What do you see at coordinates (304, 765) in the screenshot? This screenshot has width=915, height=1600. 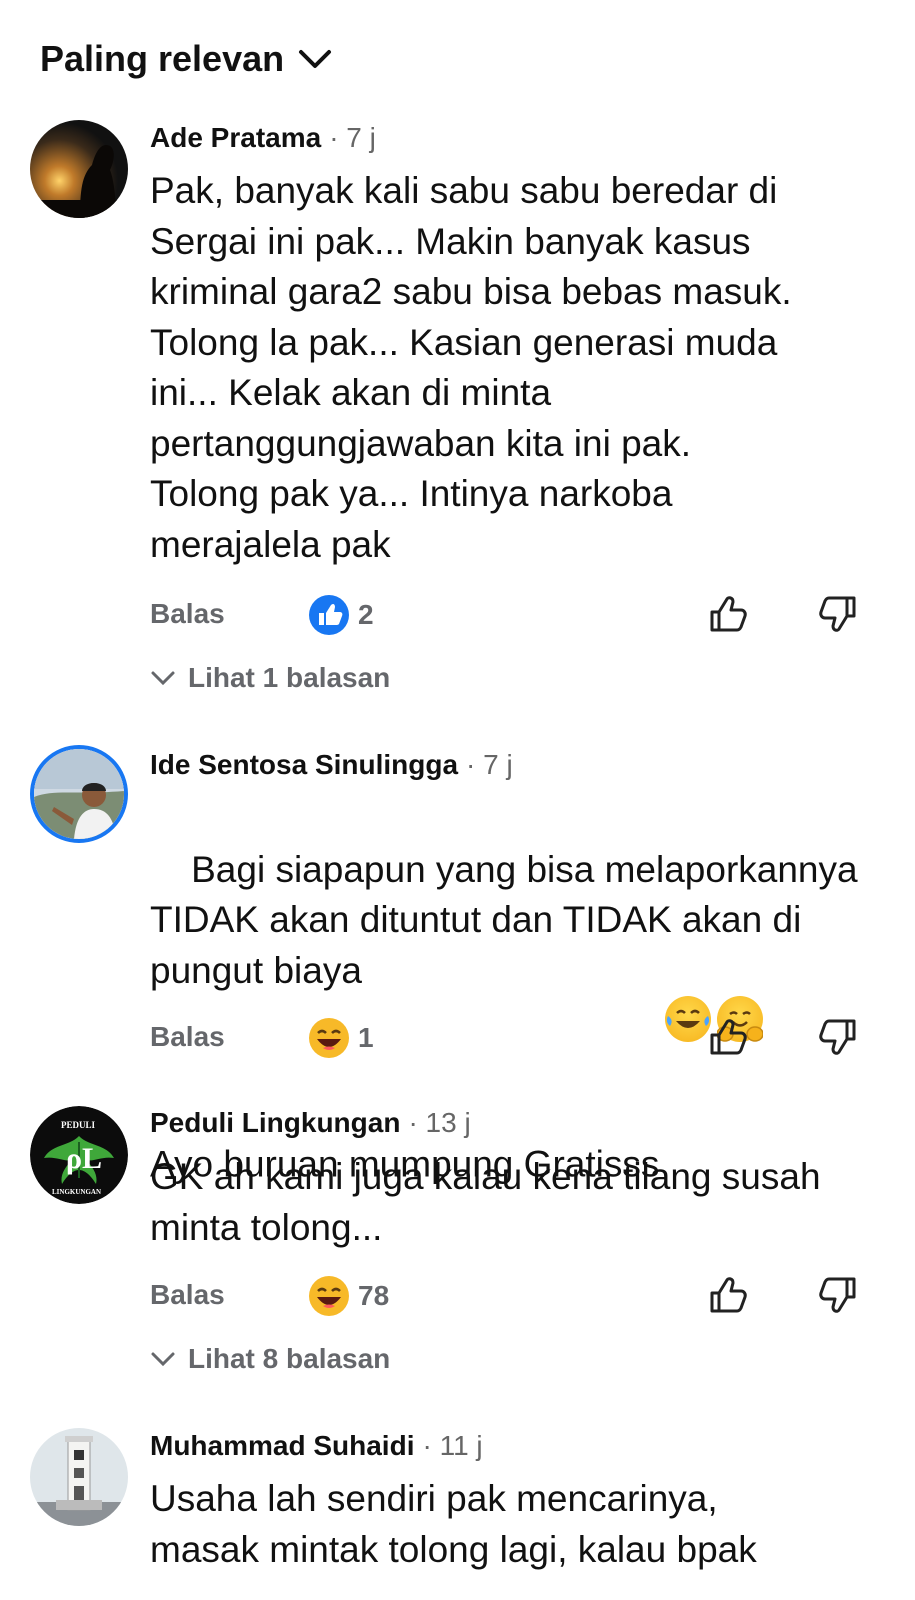 I see `comment-author: Ide Sentosa Sinulingga` at bounding box center [304, 765].